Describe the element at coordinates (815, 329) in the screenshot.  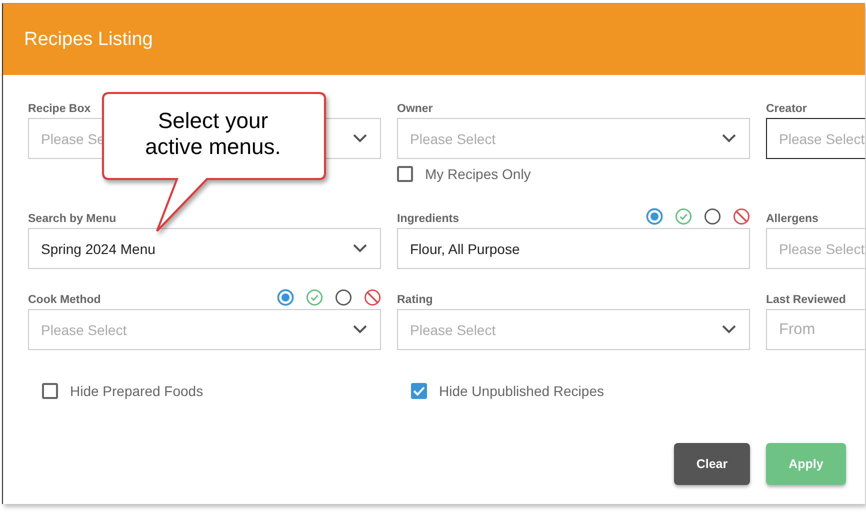
I see `input-field: From` at that location.